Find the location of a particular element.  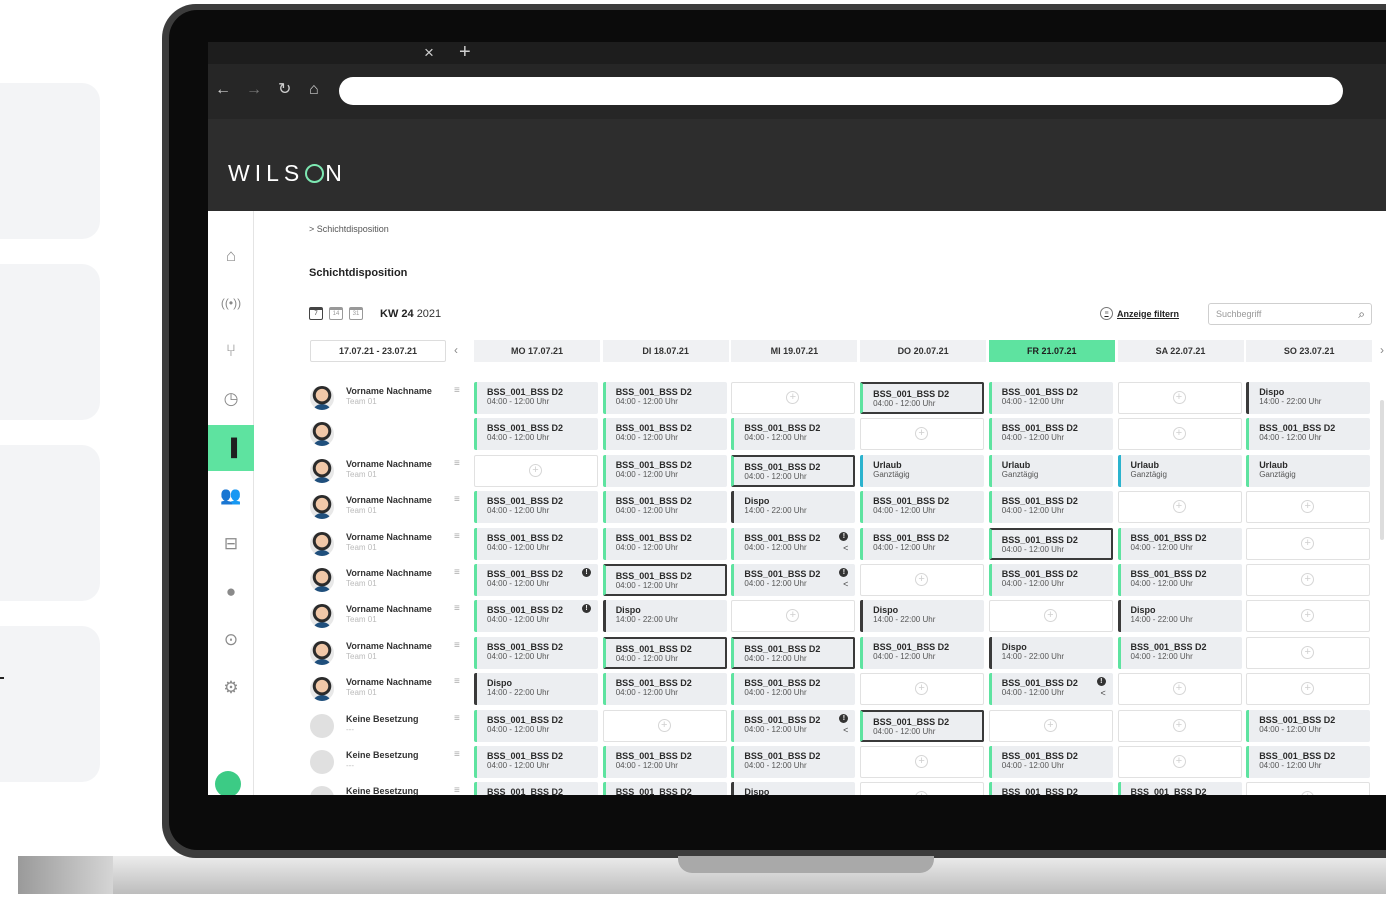

back-icon: ← is located at coordinates (223, 90).